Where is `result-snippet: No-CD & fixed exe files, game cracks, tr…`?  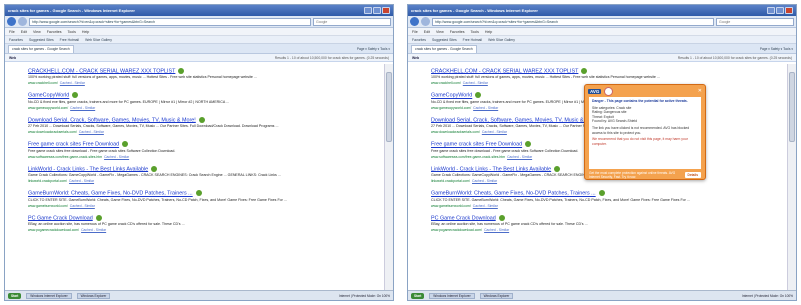
result-snippet: No-CD & fixed exe files, game cracks, tr… is located at coordinates (129, 101).